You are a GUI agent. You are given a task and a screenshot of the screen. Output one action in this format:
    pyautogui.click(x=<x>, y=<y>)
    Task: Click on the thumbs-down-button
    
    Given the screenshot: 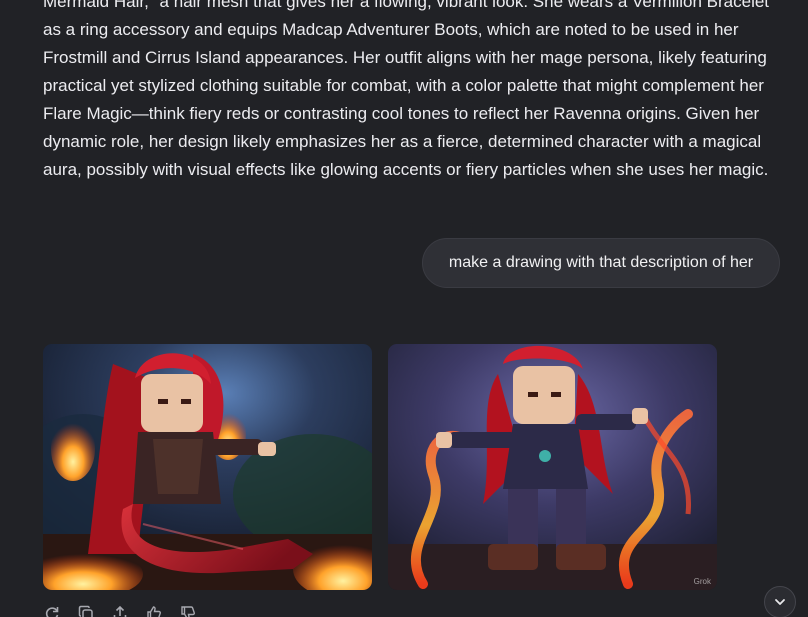 What is the action you would take?
    pyautogui.click(x=188, y=610)
    